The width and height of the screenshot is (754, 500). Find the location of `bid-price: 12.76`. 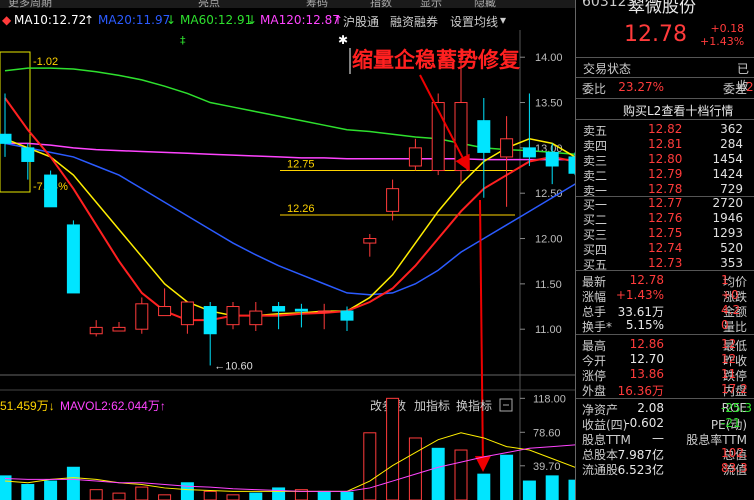

bid-price: 12.76 is located at coordinates (665, 218).